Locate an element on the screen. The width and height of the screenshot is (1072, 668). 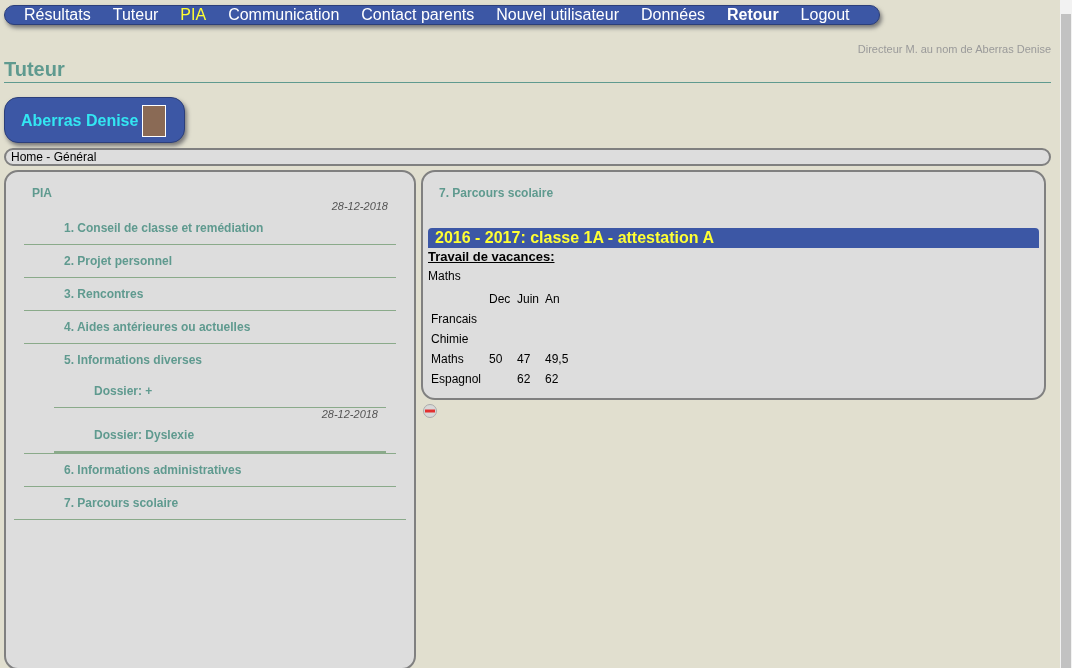
column-header: Juin is located at coordinates (528, 299).